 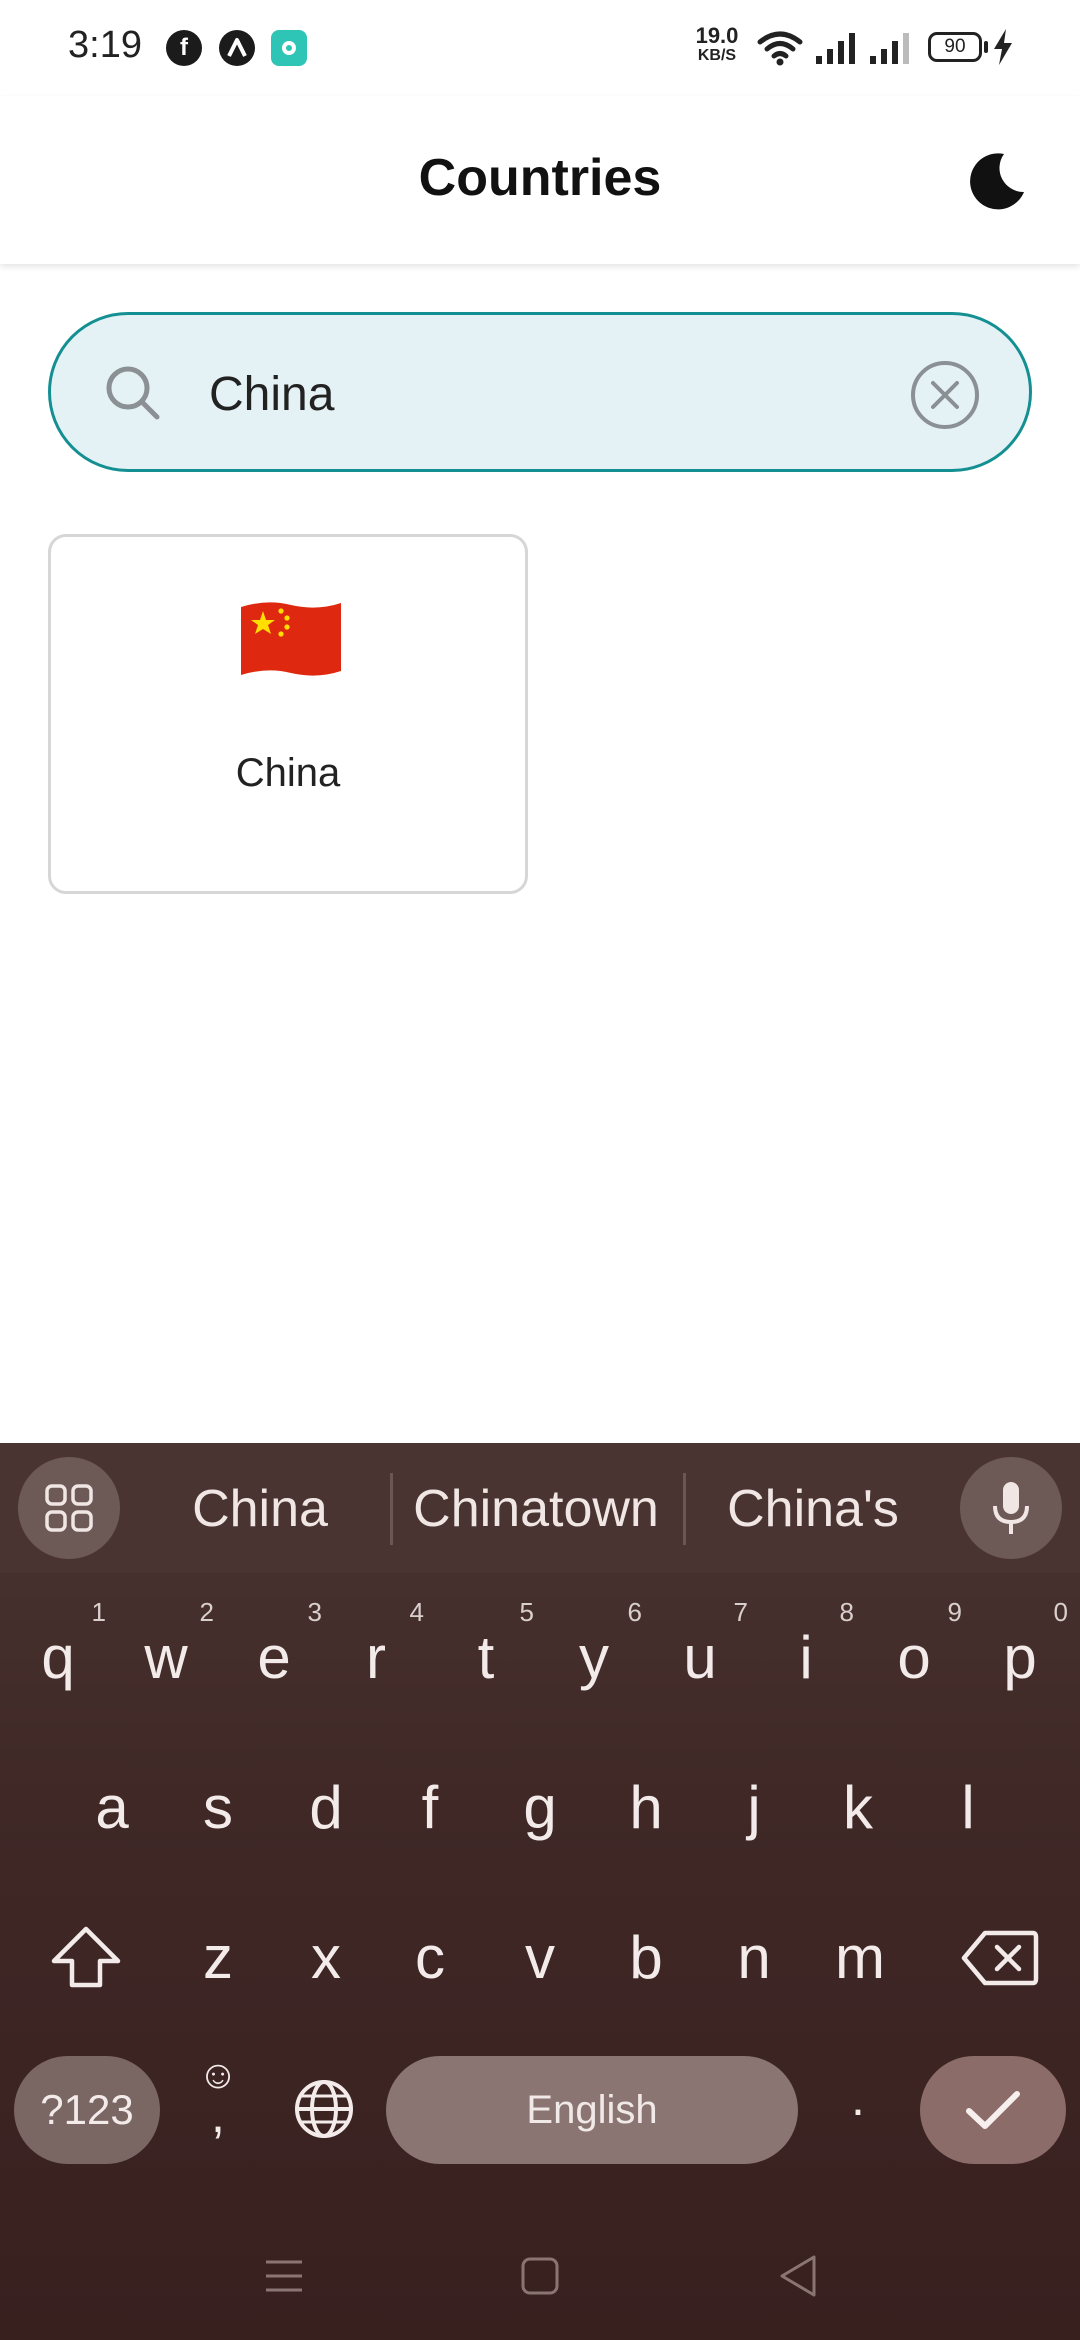 I want to click on key-label: q, so click(x=58, y=1657).